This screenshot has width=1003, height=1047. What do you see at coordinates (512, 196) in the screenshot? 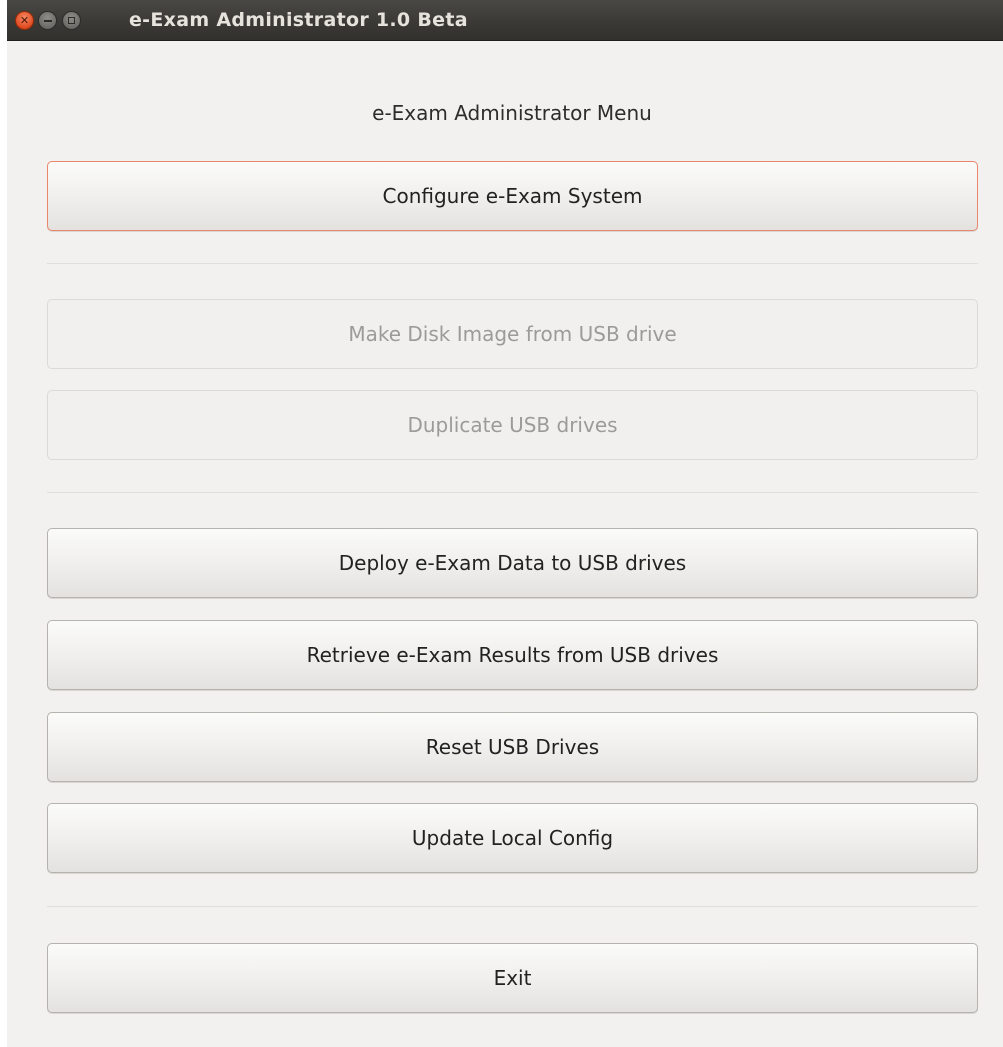
I see `configure-system-button: Configure e-Exam System` at bounding box center [512, 196].